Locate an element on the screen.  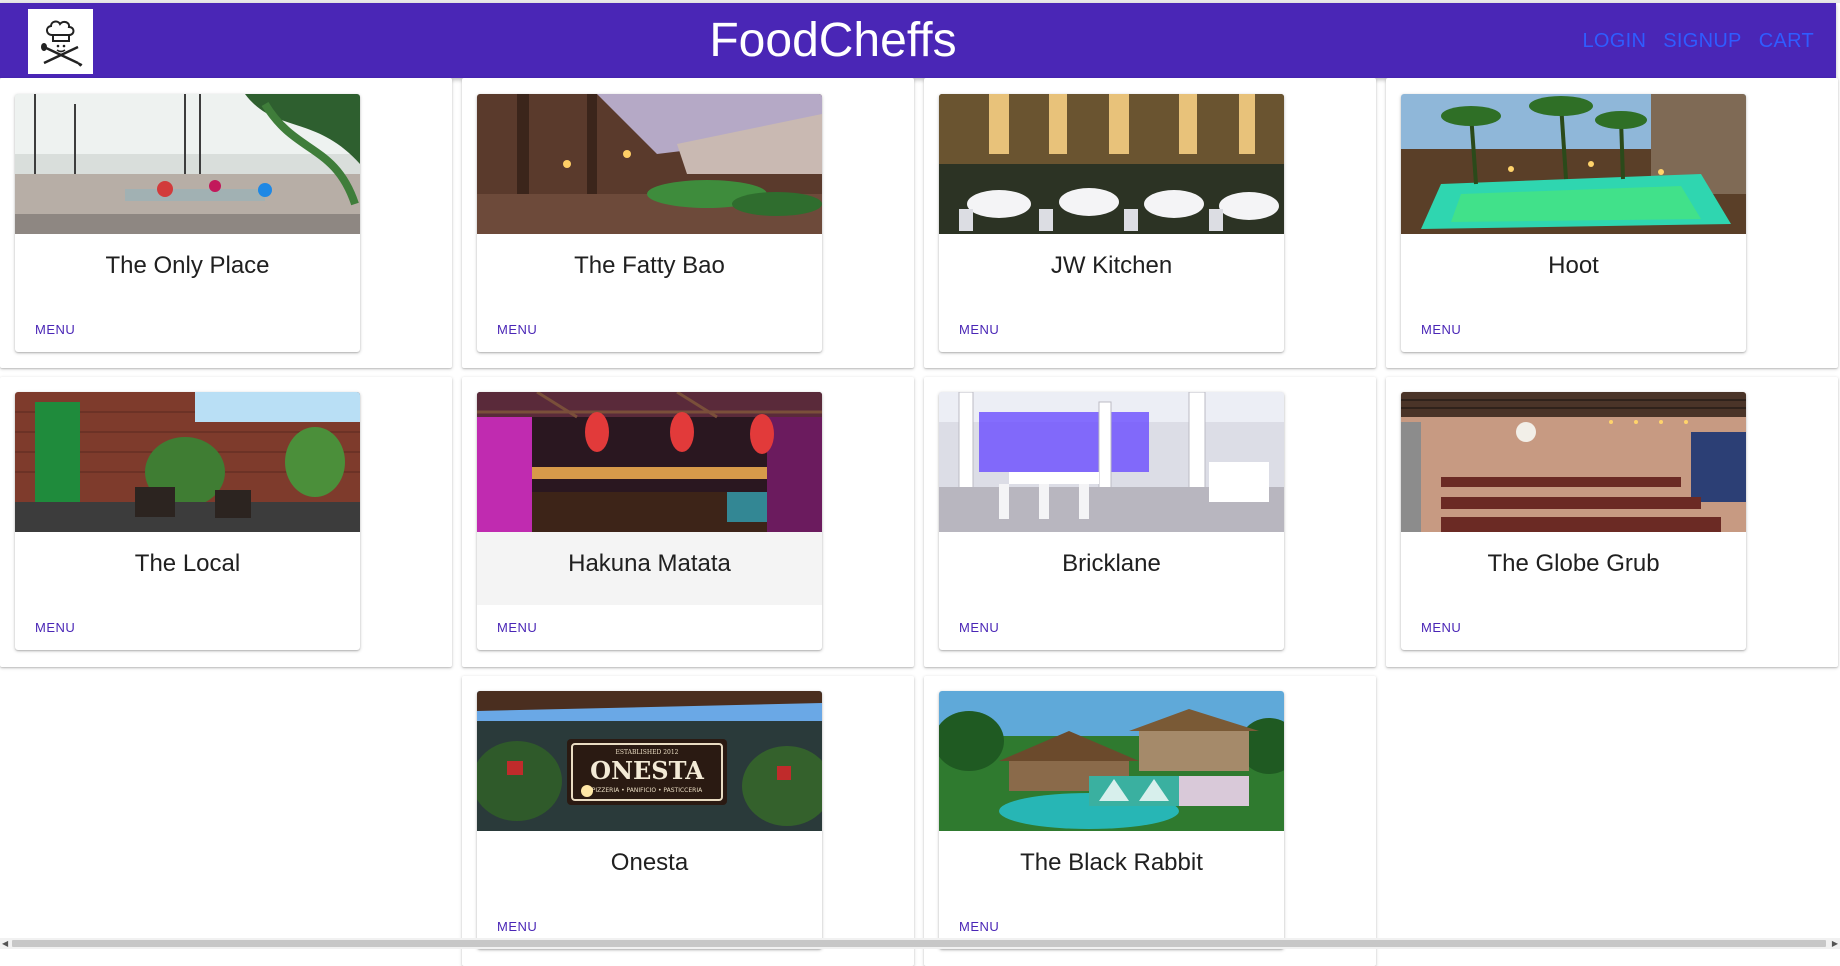
onesta-sign-text: ONESTA is located at coordinates (647, 770).